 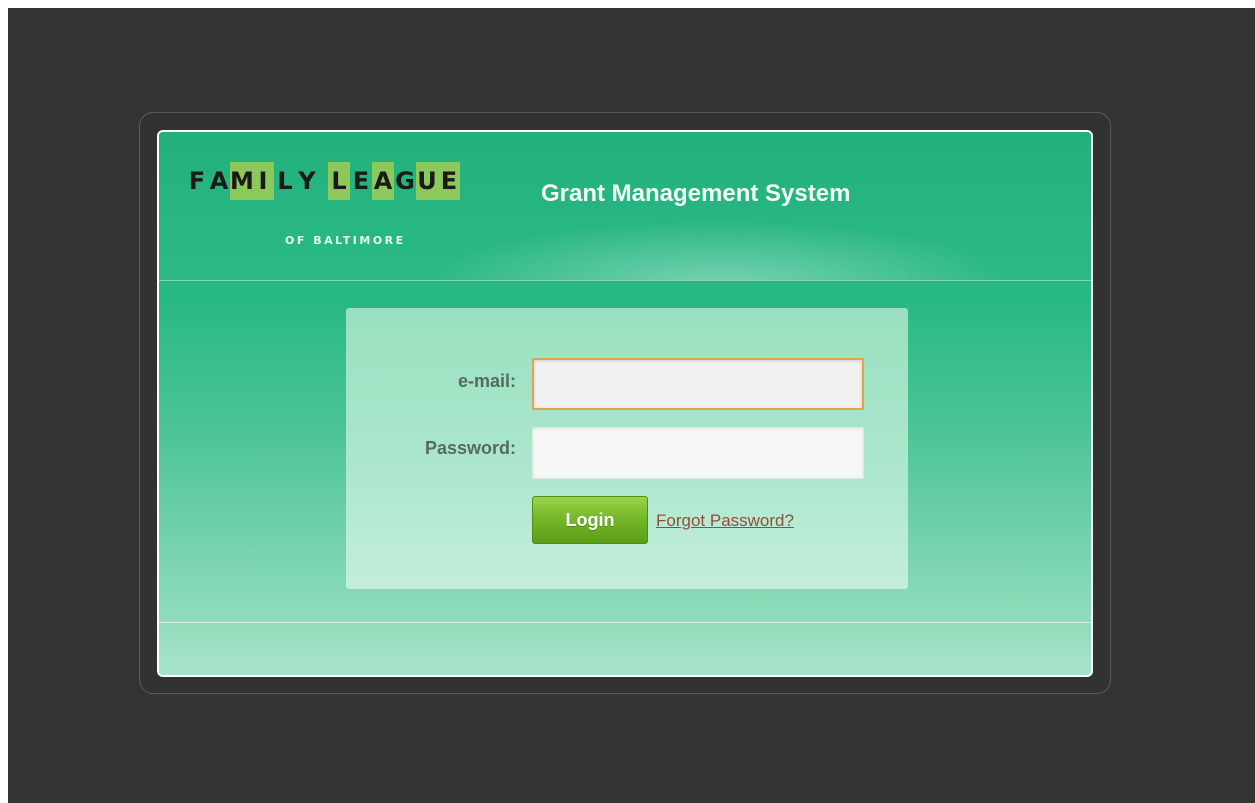 I want to click on login-button: Login, so click(x=590, y=520).